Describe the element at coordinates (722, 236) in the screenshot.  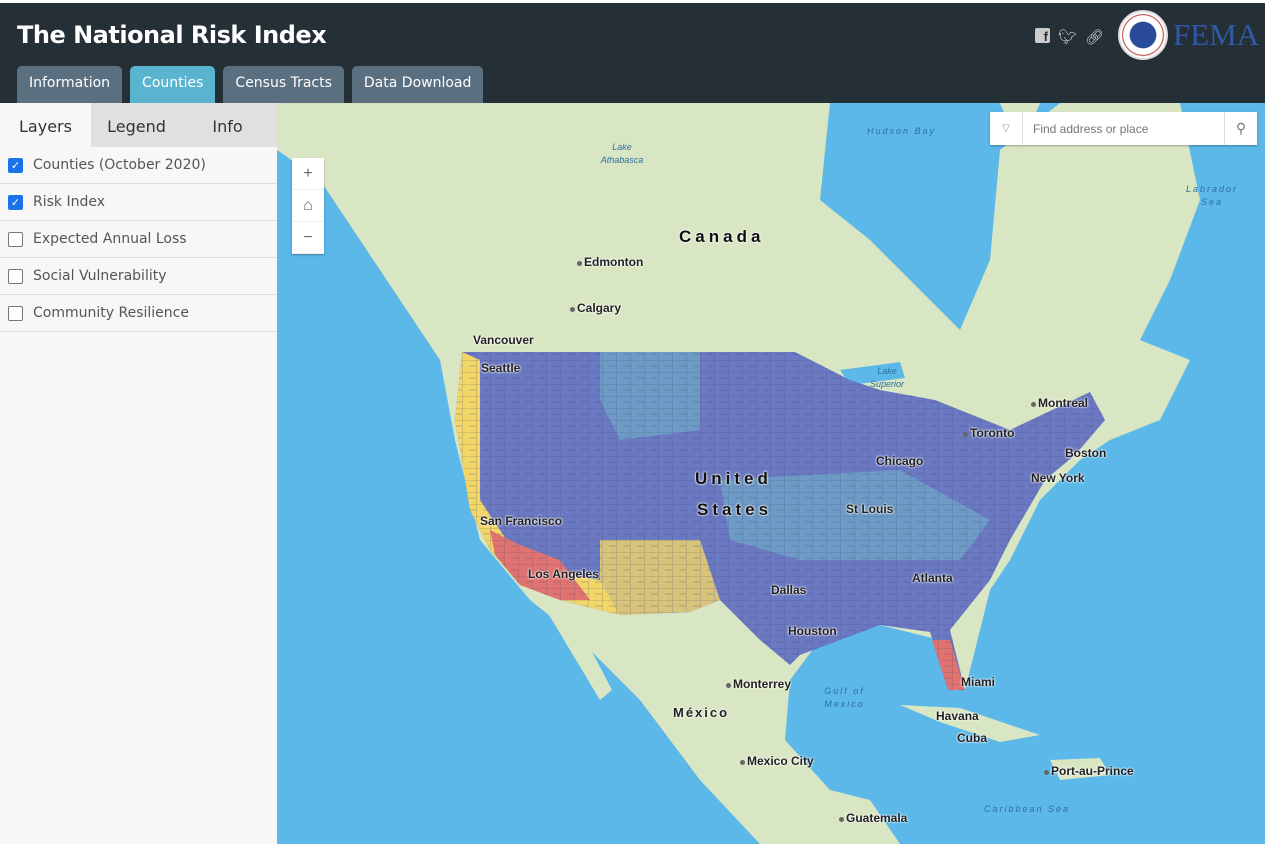
I see `country-label: Canada` at that location.